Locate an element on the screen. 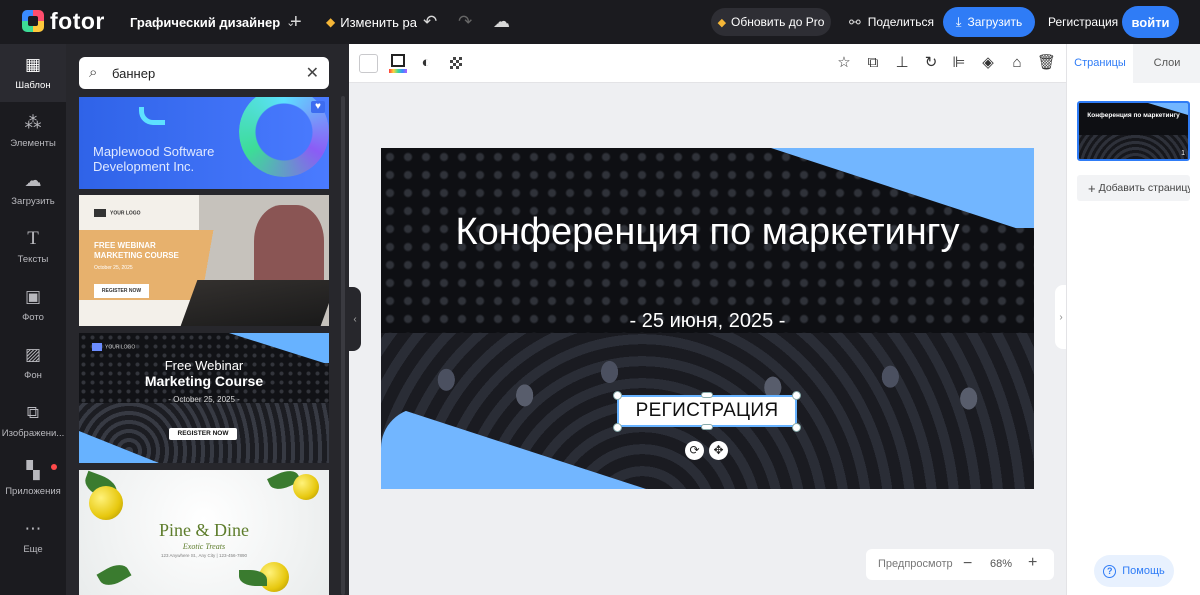  tab-layers: Слои is located at coordinates (1166, 63).